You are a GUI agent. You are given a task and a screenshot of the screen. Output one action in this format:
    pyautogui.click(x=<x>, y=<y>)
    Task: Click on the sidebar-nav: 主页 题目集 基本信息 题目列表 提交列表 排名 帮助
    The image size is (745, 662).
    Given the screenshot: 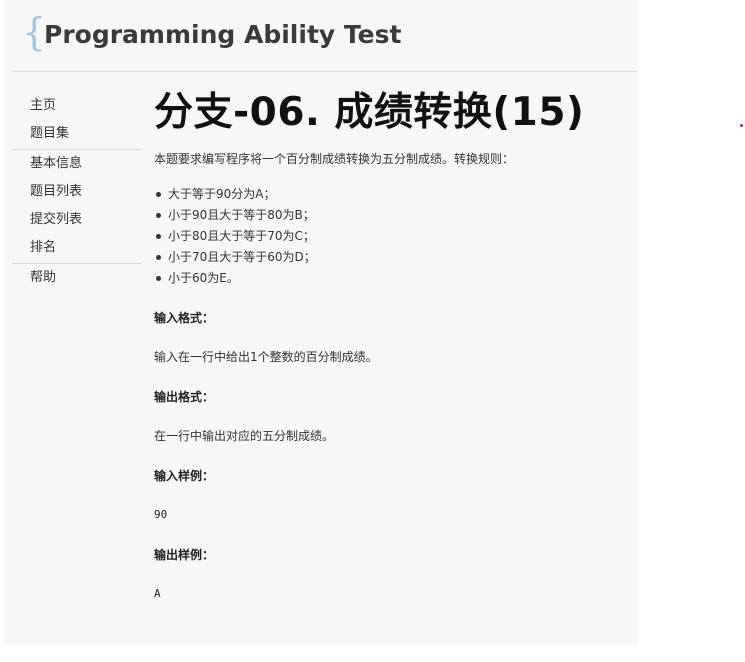 What is the action you would take?
    pyautogui.click(x=77, y=192)
    